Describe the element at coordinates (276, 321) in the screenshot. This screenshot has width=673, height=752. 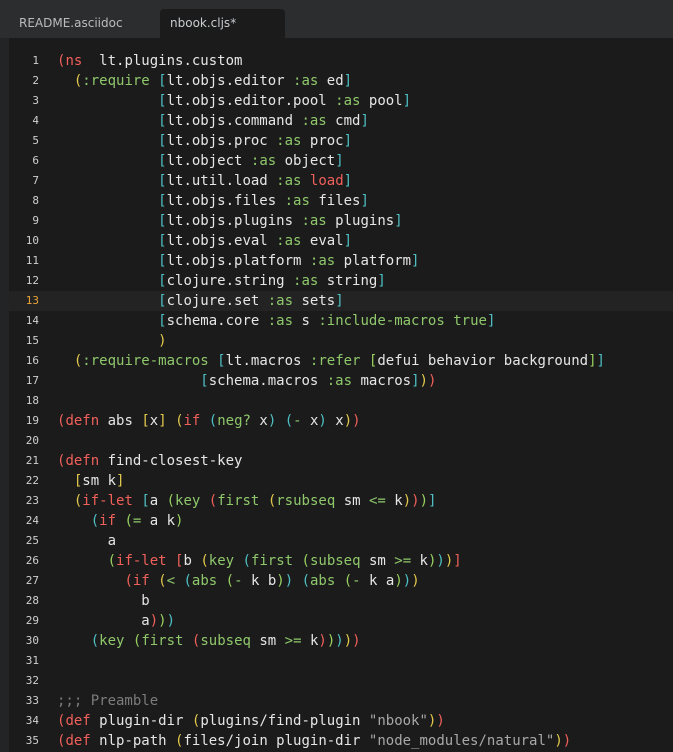
I see `code-text: [schema.core :as s :include-macros true]` at that location.